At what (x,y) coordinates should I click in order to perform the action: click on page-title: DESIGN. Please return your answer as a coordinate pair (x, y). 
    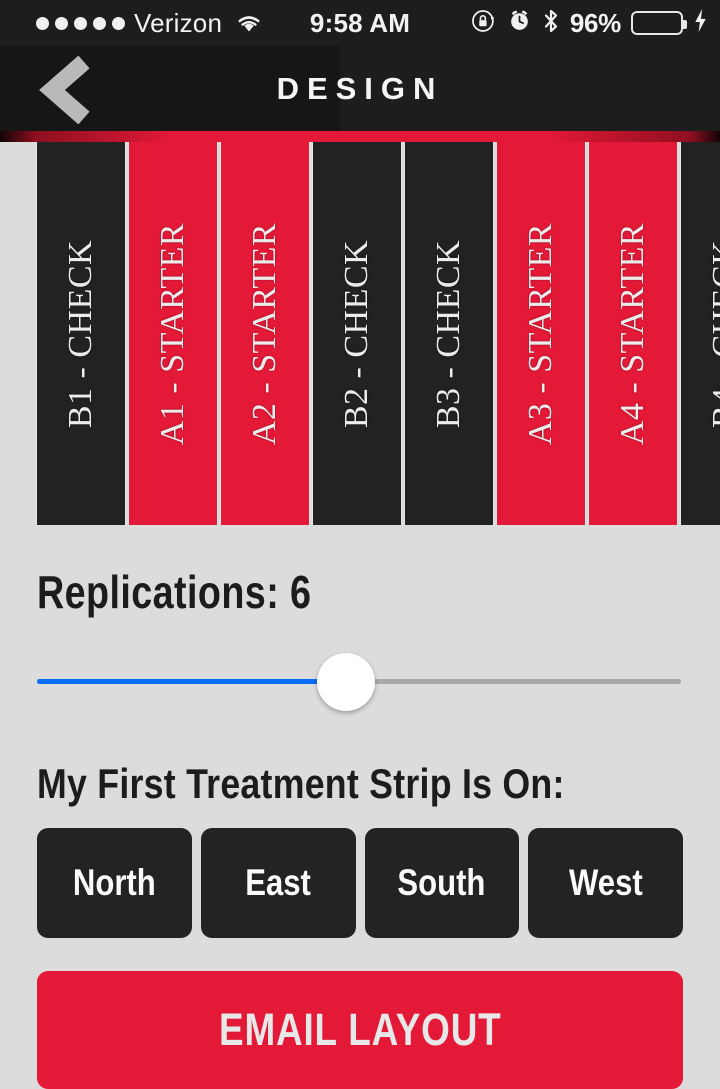
    Looking at the image, I should click on (360, 88).